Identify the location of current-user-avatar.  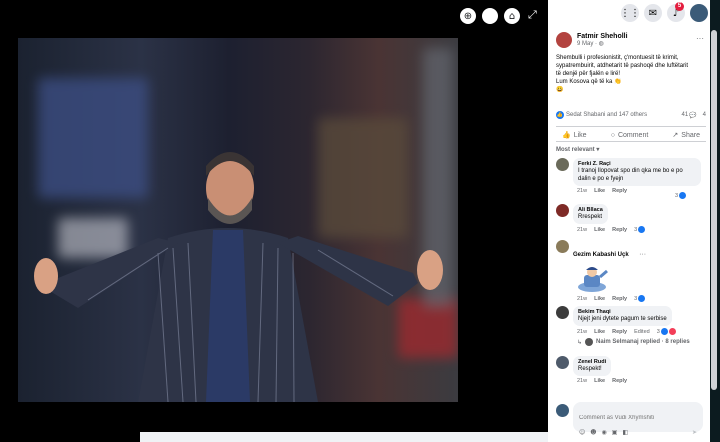
(562, 410).